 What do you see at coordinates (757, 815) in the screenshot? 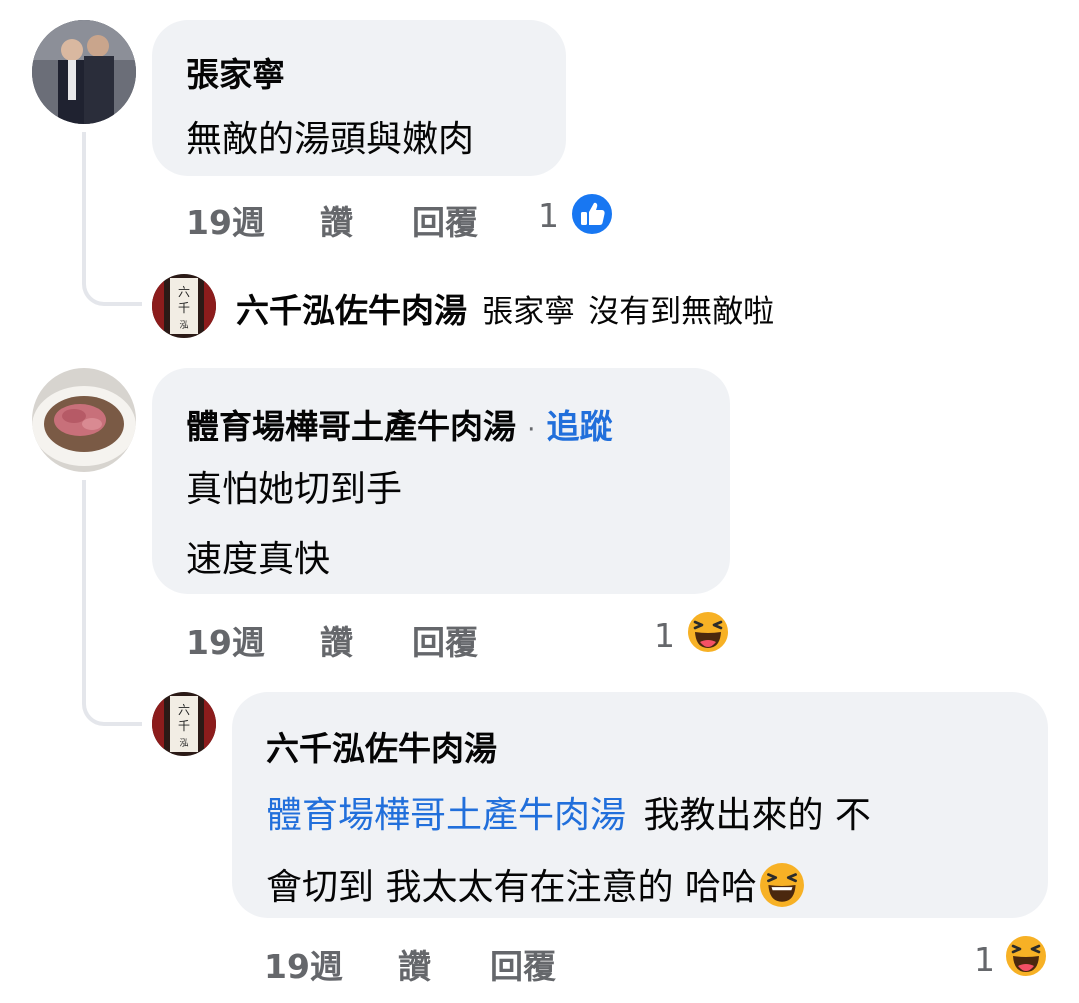
I see `reply-text: 我教出來的 不` at bounding box center [757, 815].